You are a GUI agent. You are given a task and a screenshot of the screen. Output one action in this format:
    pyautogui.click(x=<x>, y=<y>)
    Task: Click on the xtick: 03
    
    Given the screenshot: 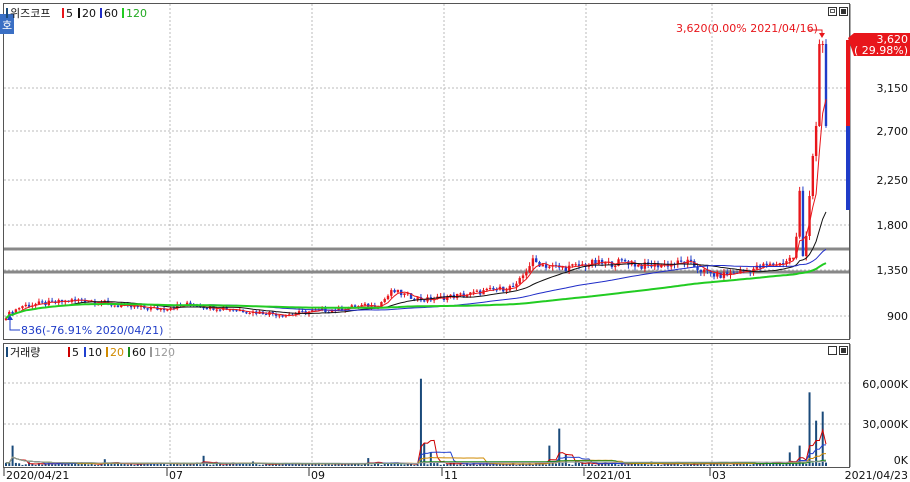 What is the action you would take?
    pyautogui.click(x=719, y=475)
    